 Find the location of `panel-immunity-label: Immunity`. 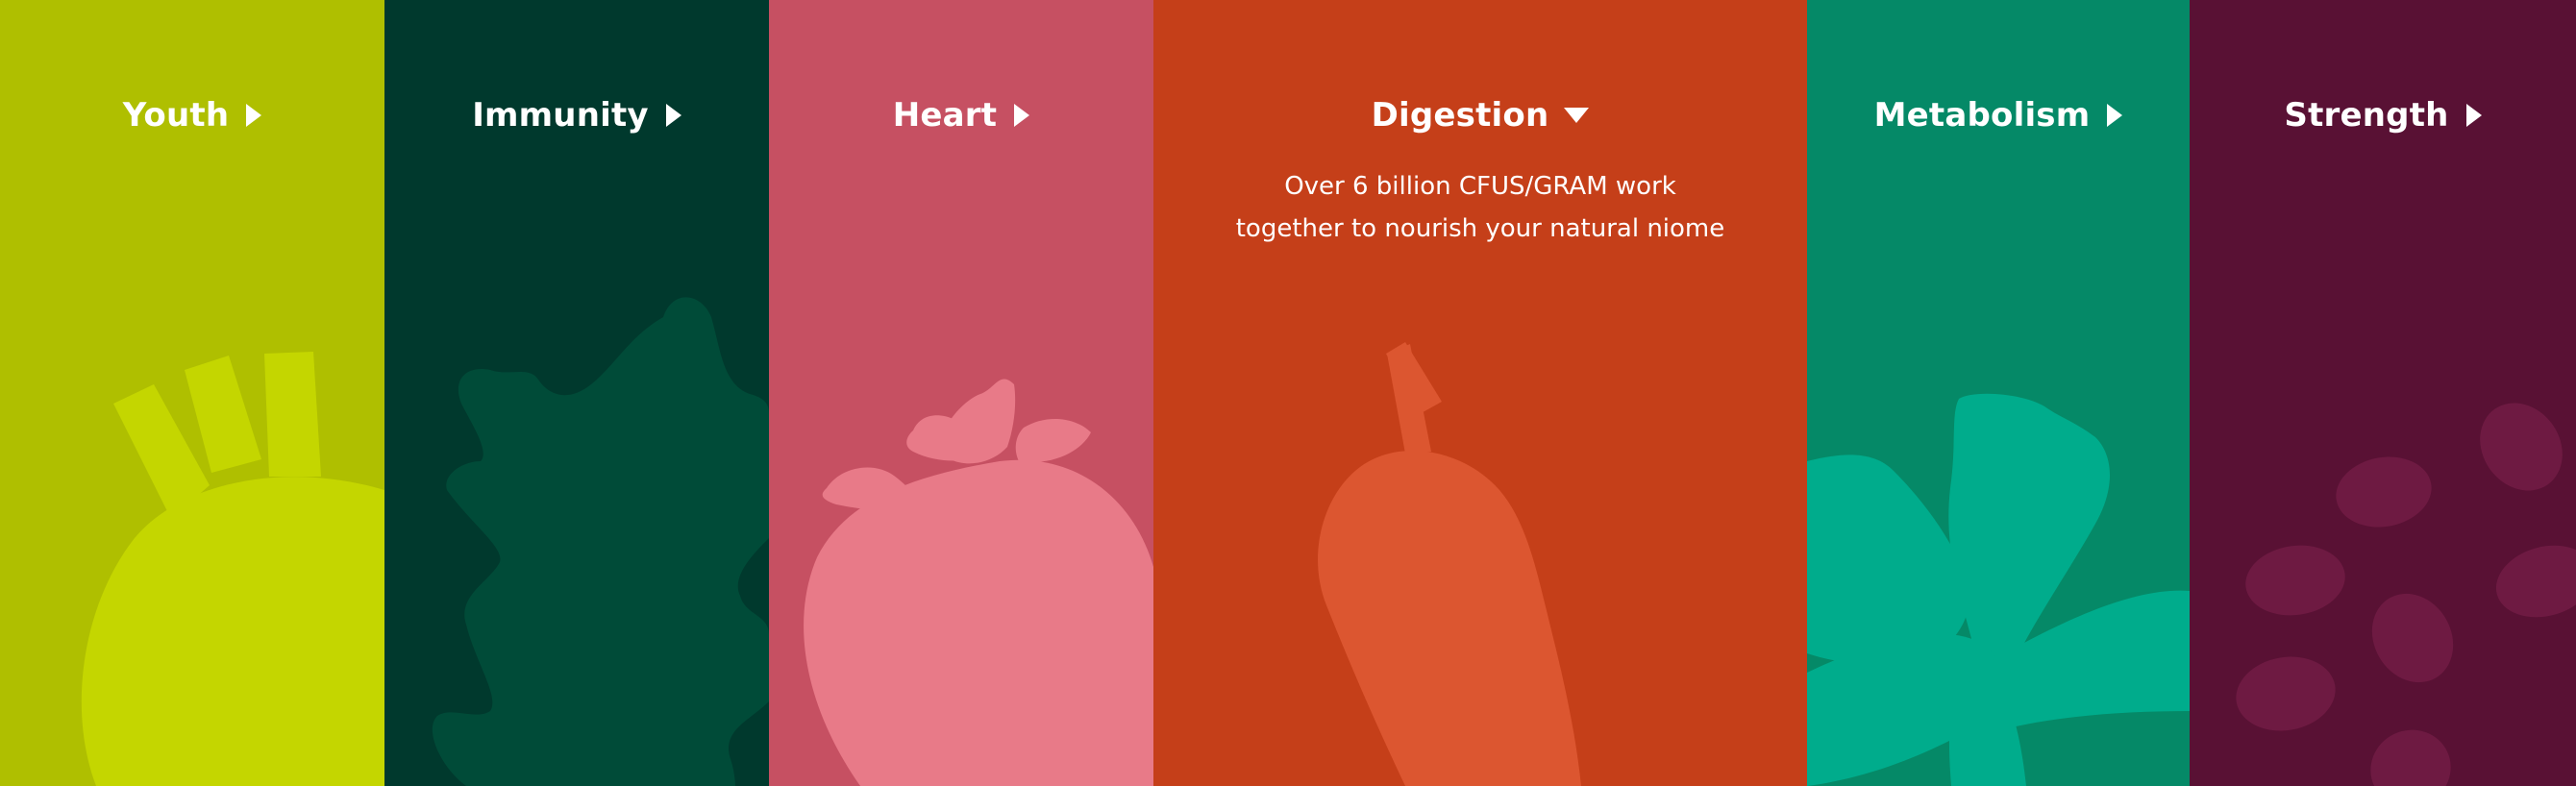

panel-immunity-label: Immunity is located at coordinates (560, 115).